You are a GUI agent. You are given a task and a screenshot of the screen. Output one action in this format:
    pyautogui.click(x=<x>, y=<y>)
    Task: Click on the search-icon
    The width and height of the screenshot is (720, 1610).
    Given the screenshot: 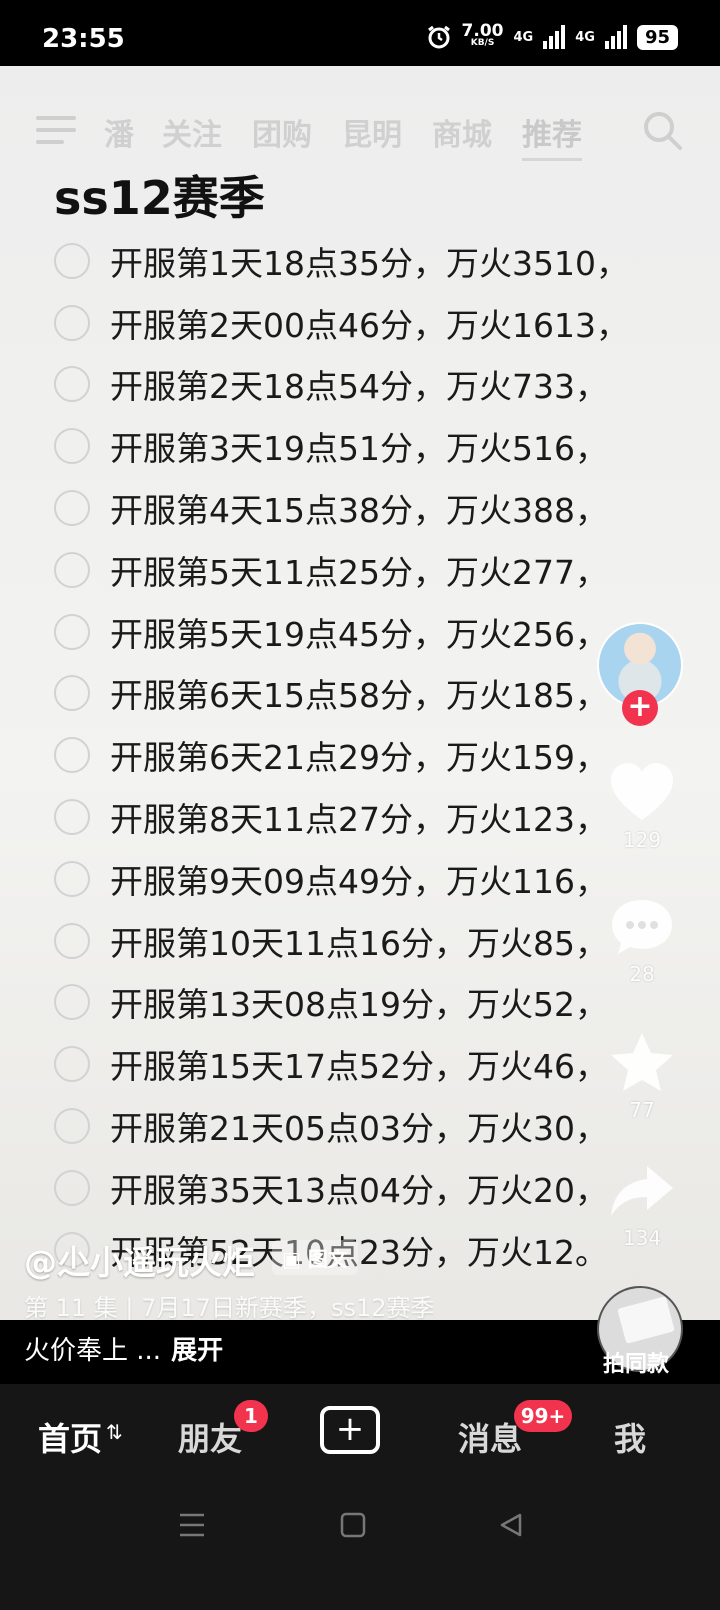 What is the action you would take?
    pyautogui.click(x=662, y=130)
    